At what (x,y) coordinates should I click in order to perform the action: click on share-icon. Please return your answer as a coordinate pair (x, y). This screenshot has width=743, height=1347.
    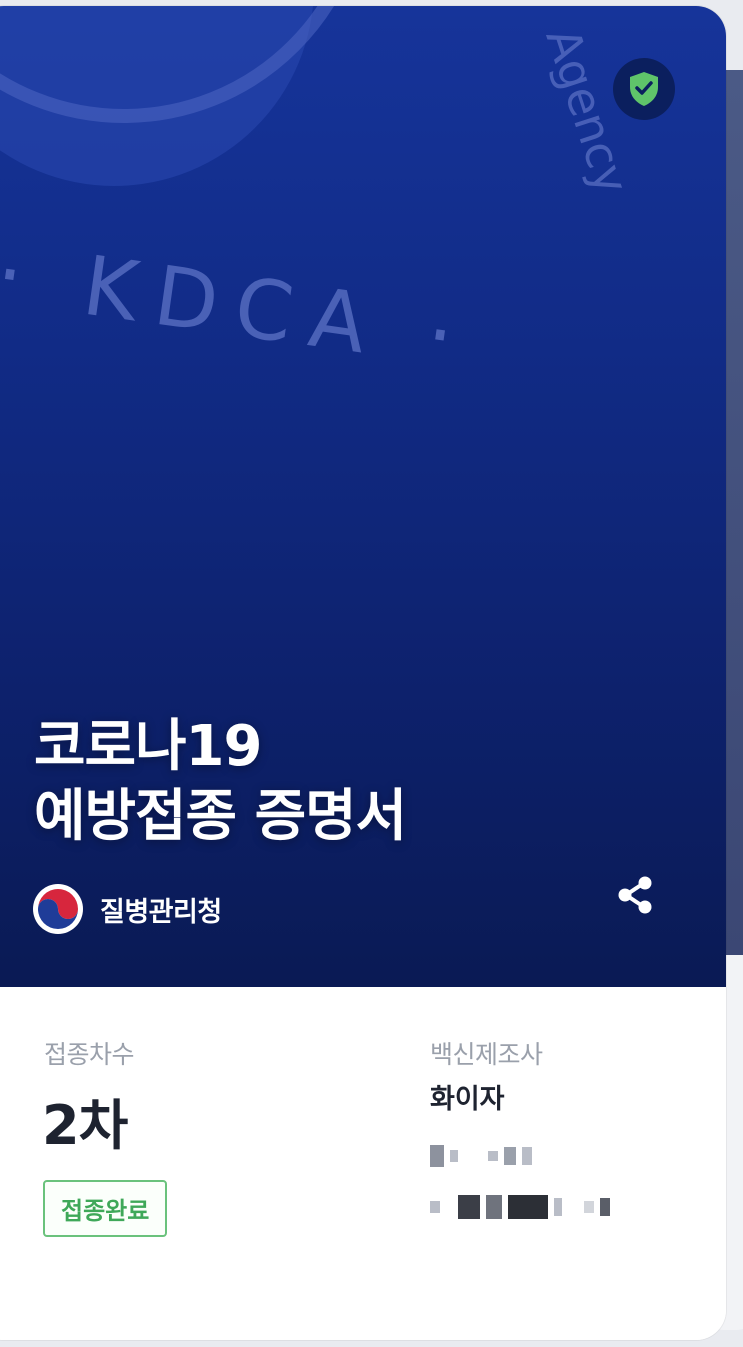
    Looking at the image, I should click on (635, 895).